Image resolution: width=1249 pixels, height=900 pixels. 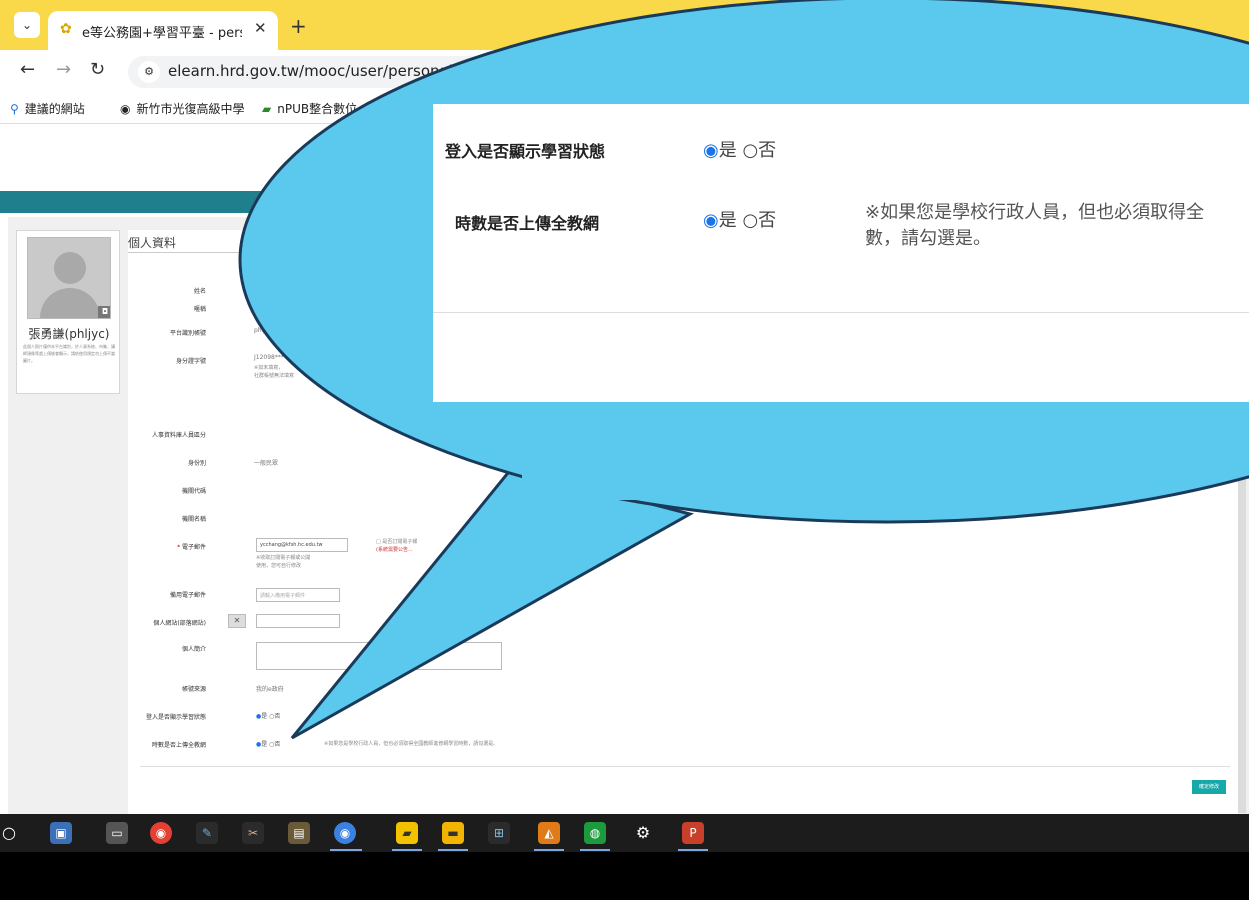 I want to click on chrome-profile-icon: ◉, so click(x=345, y=833).